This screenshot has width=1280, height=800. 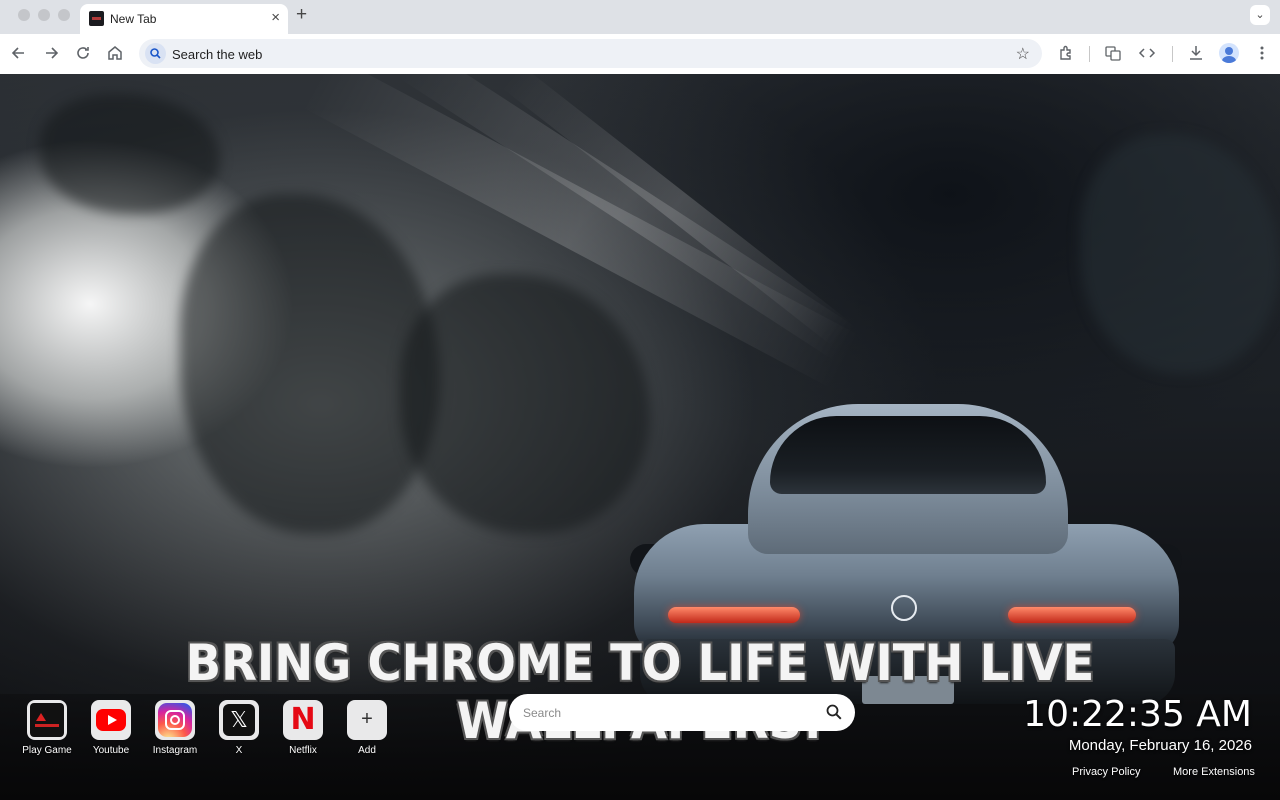 I want to click on tab-close-icon: ×, so click(x=275, y=18).